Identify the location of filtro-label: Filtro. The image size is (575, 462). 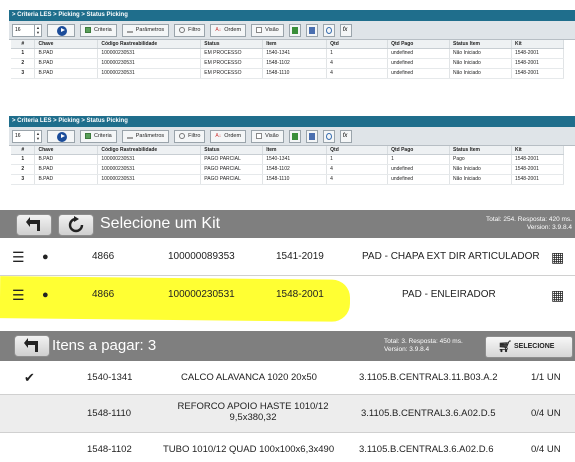
(194, 29).